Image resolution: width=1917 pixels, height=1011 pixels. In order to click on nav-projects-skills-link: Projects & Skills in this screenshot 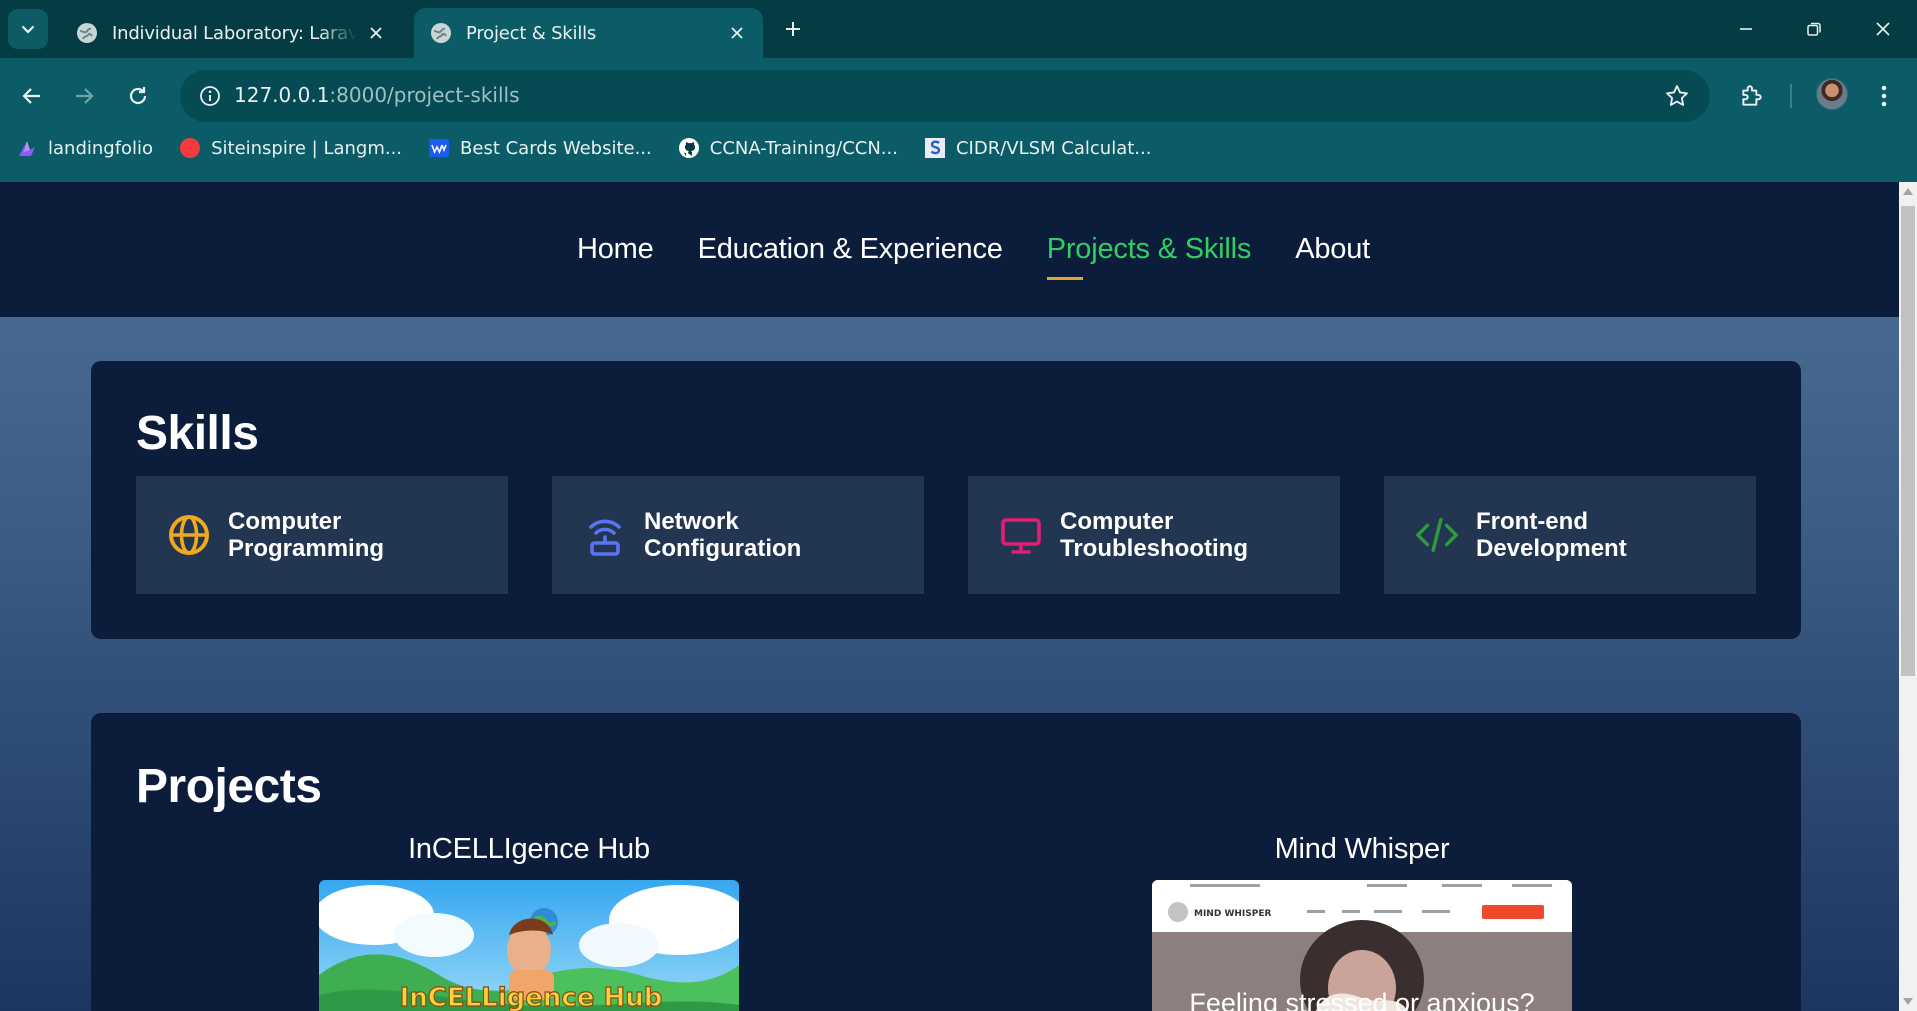, I will do `click(1148, 256)`.